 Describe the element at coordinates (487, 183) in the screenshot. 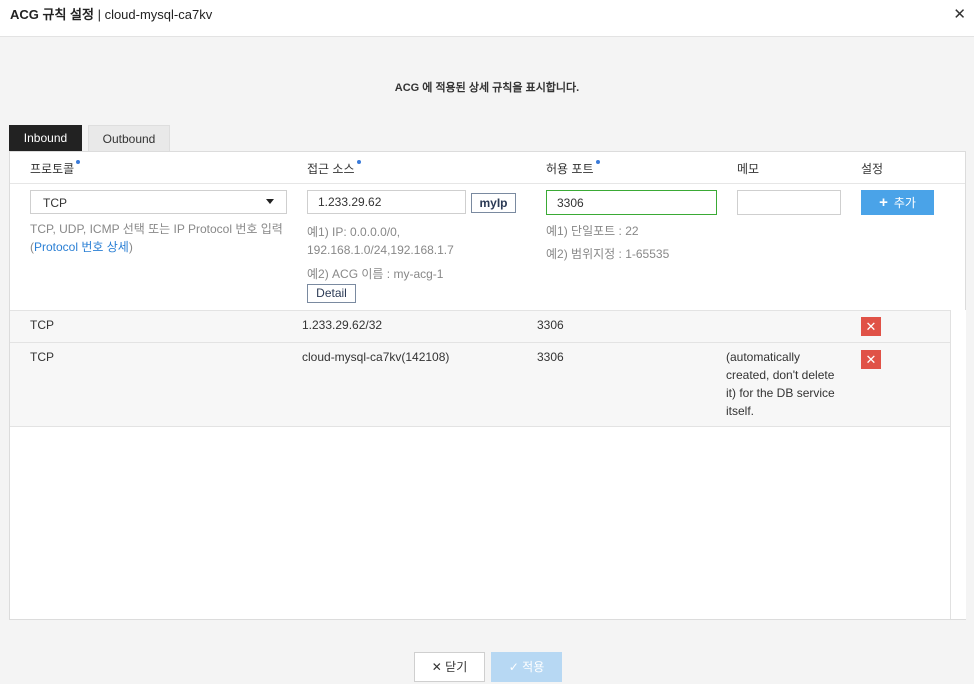

I see `header-divider` at that location.